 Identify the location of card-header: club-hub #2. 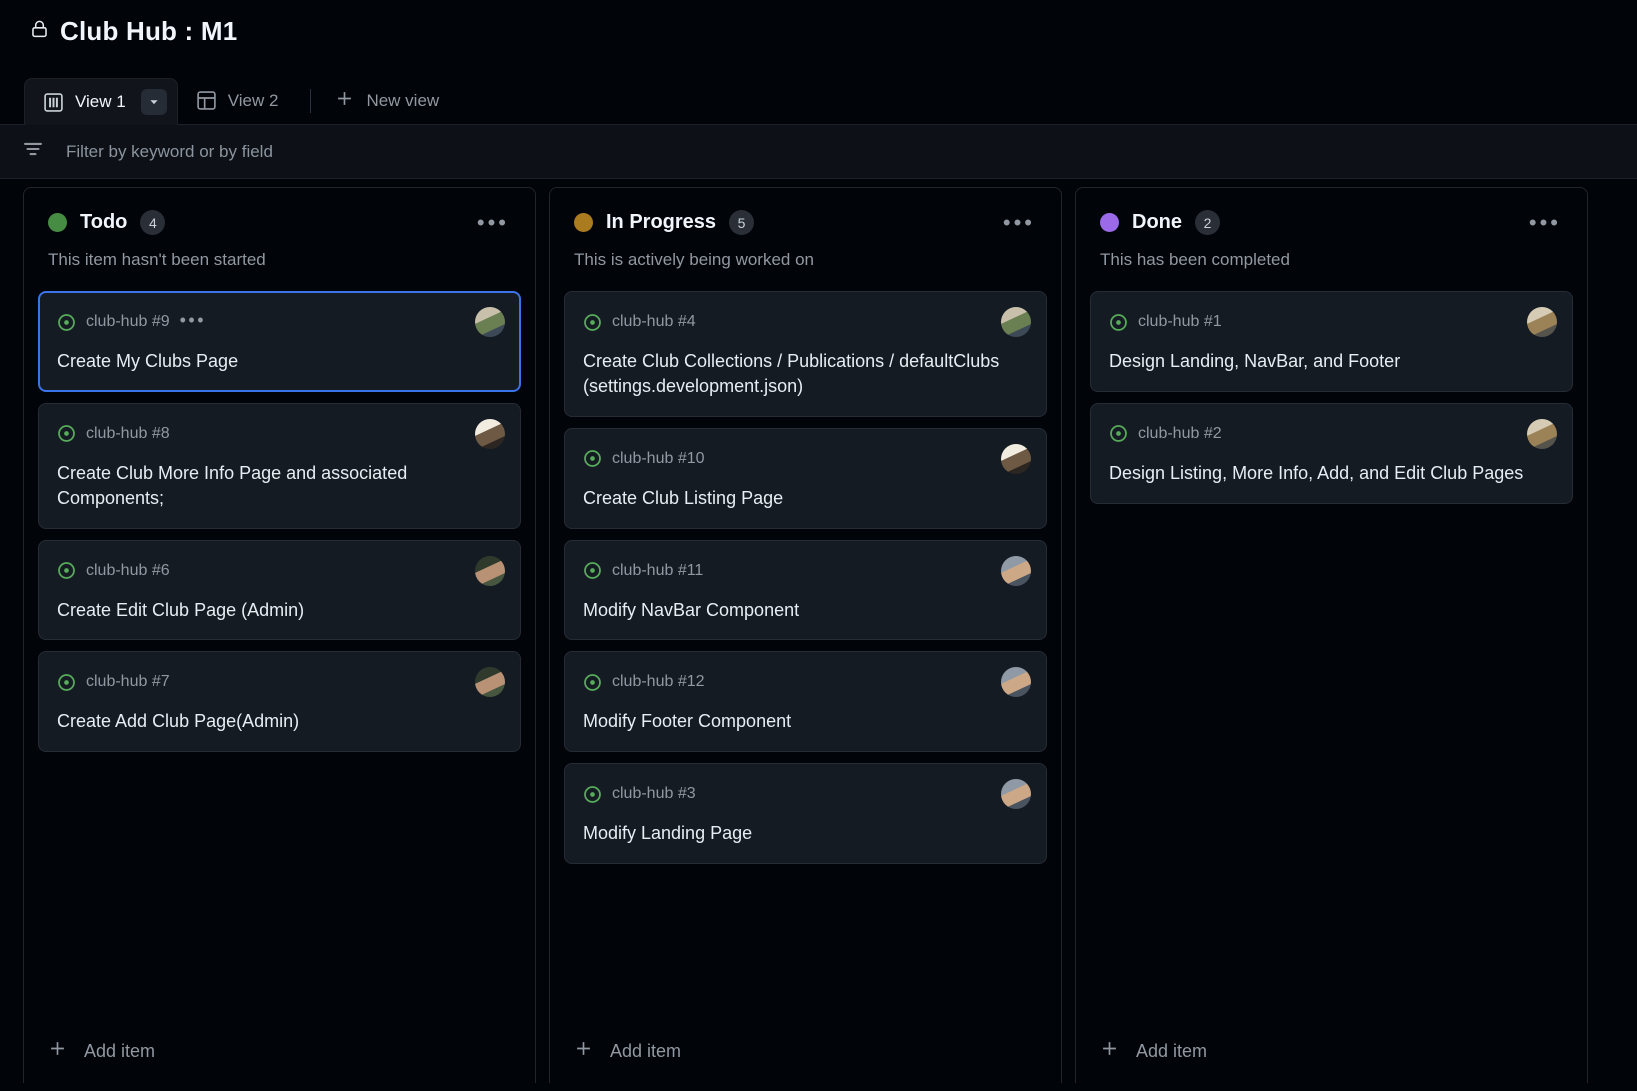
(1333, 433).